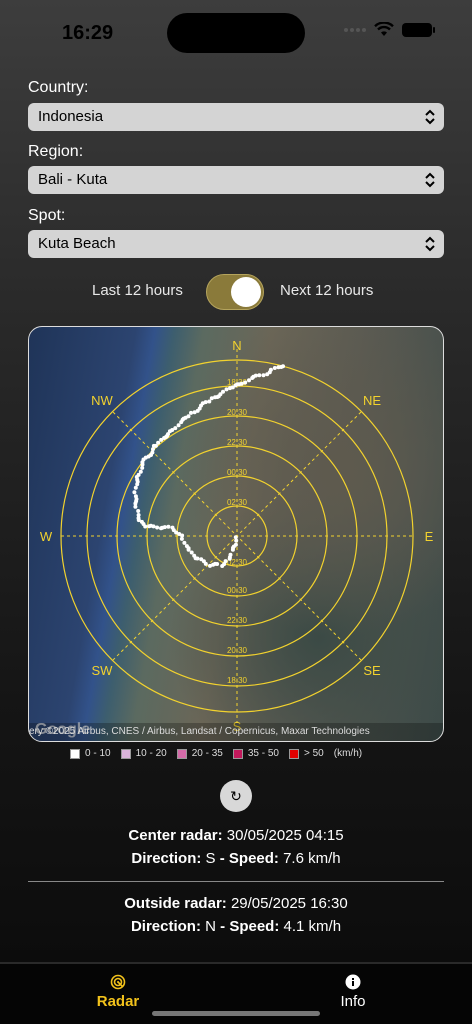  Describe the element at coordinates (237, 412) in the screenshot. I see `time-label: 20:30` at that location.